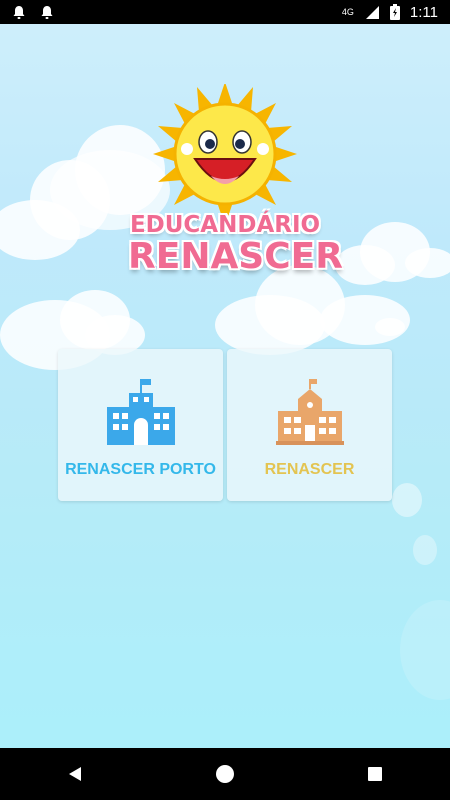 The height and width of the screenshot is (800, 450). I want to click on battery-charging-icon, so click(394, 12).